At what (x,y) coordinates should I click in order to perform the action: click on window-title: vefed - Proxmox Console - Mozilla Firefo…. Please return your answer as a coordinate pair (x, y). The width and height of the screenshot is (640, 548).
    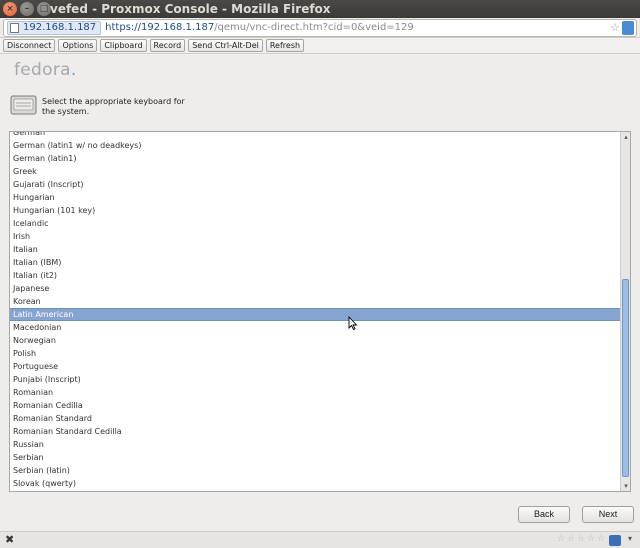
    Looking at the image, I should click on (190, 9).